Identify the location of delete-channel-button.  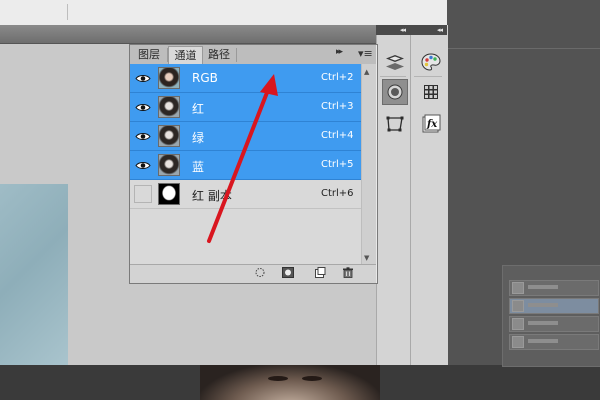
(348, 272).